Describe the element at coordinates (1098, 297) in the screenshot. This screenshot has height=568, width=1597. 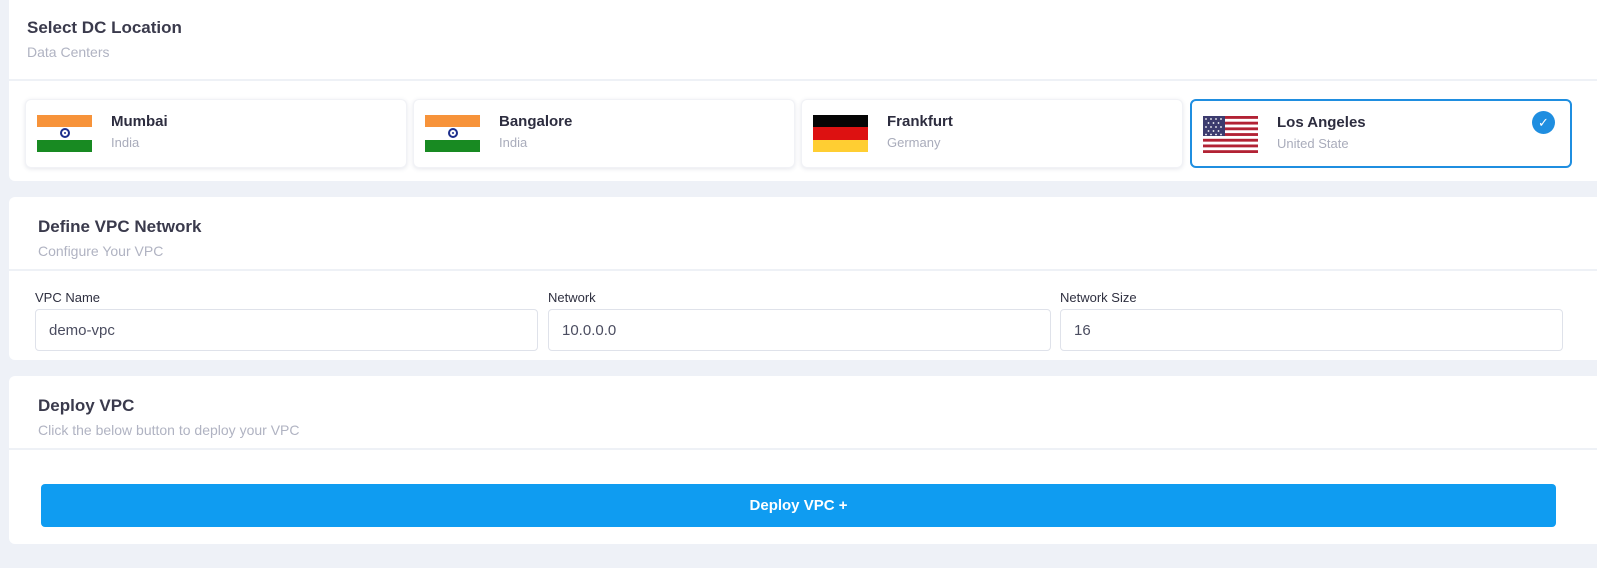
I see `network-size-label: Network Size` at that location.